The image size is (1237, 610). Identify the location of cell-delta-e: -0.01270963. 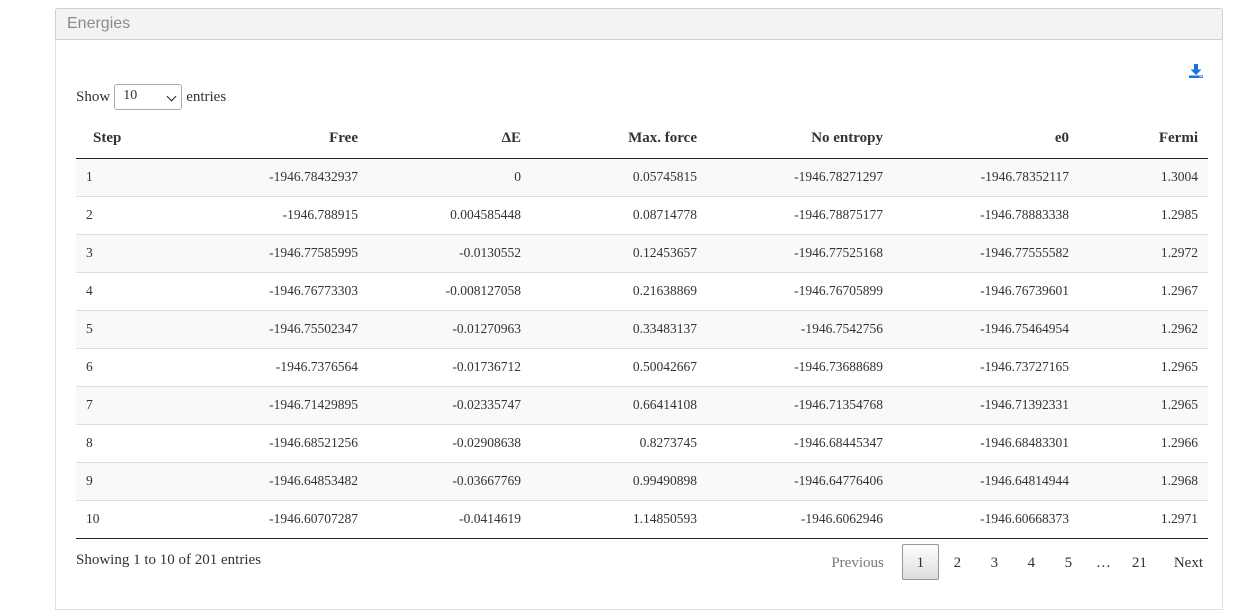
(449, 328).